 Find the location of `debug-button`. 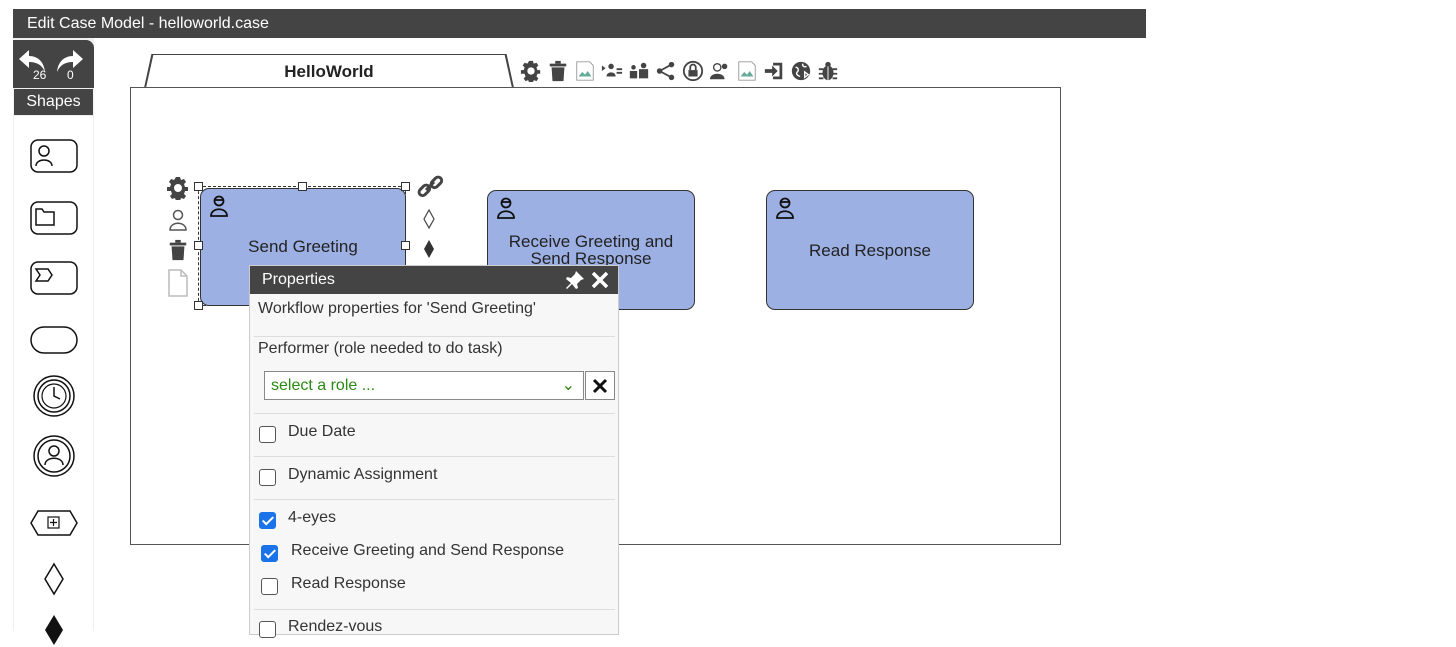

debug-button is located at coordinates (827, 71).